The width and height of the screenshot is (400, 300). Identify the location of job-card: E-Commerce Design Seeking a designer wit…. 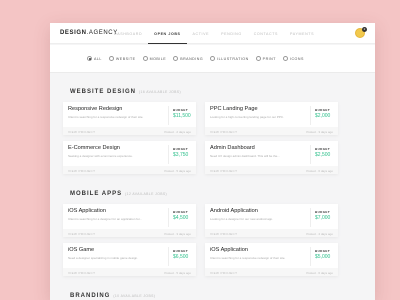
(129, 157).